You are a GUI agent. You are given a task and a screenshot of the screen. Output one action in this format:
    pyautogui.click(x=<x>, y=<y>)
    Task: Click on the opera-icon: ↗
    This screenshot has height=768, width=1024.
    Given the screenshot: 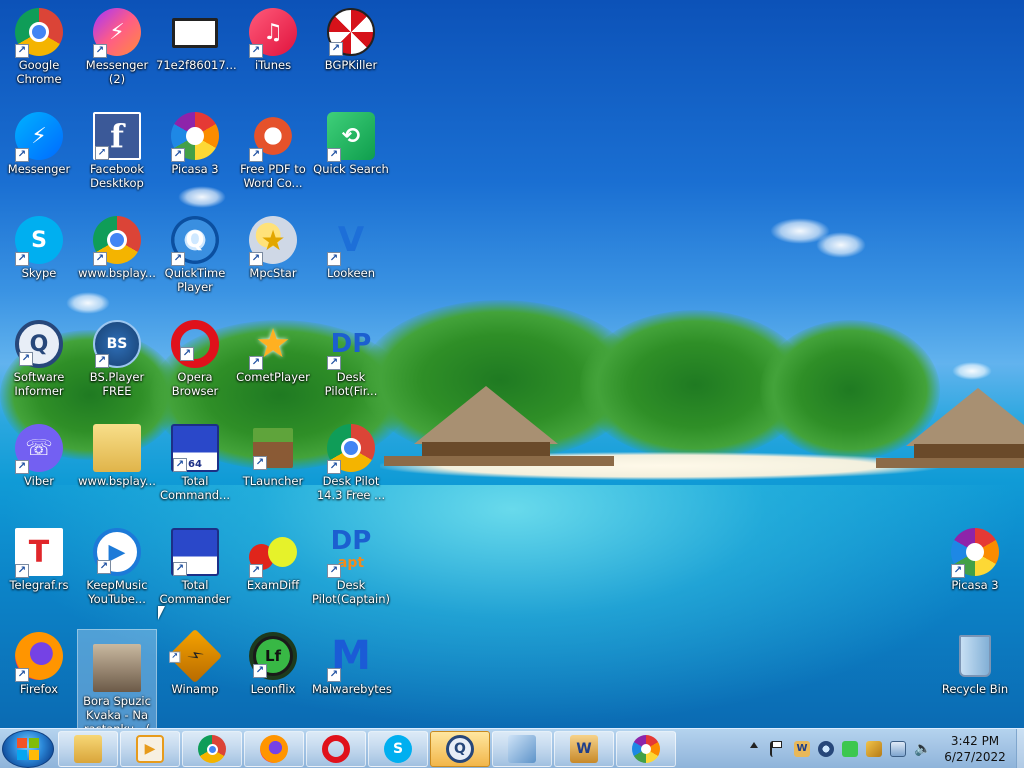 What is the action you would take?
    pyautogui.click(x=195, y=344)
    